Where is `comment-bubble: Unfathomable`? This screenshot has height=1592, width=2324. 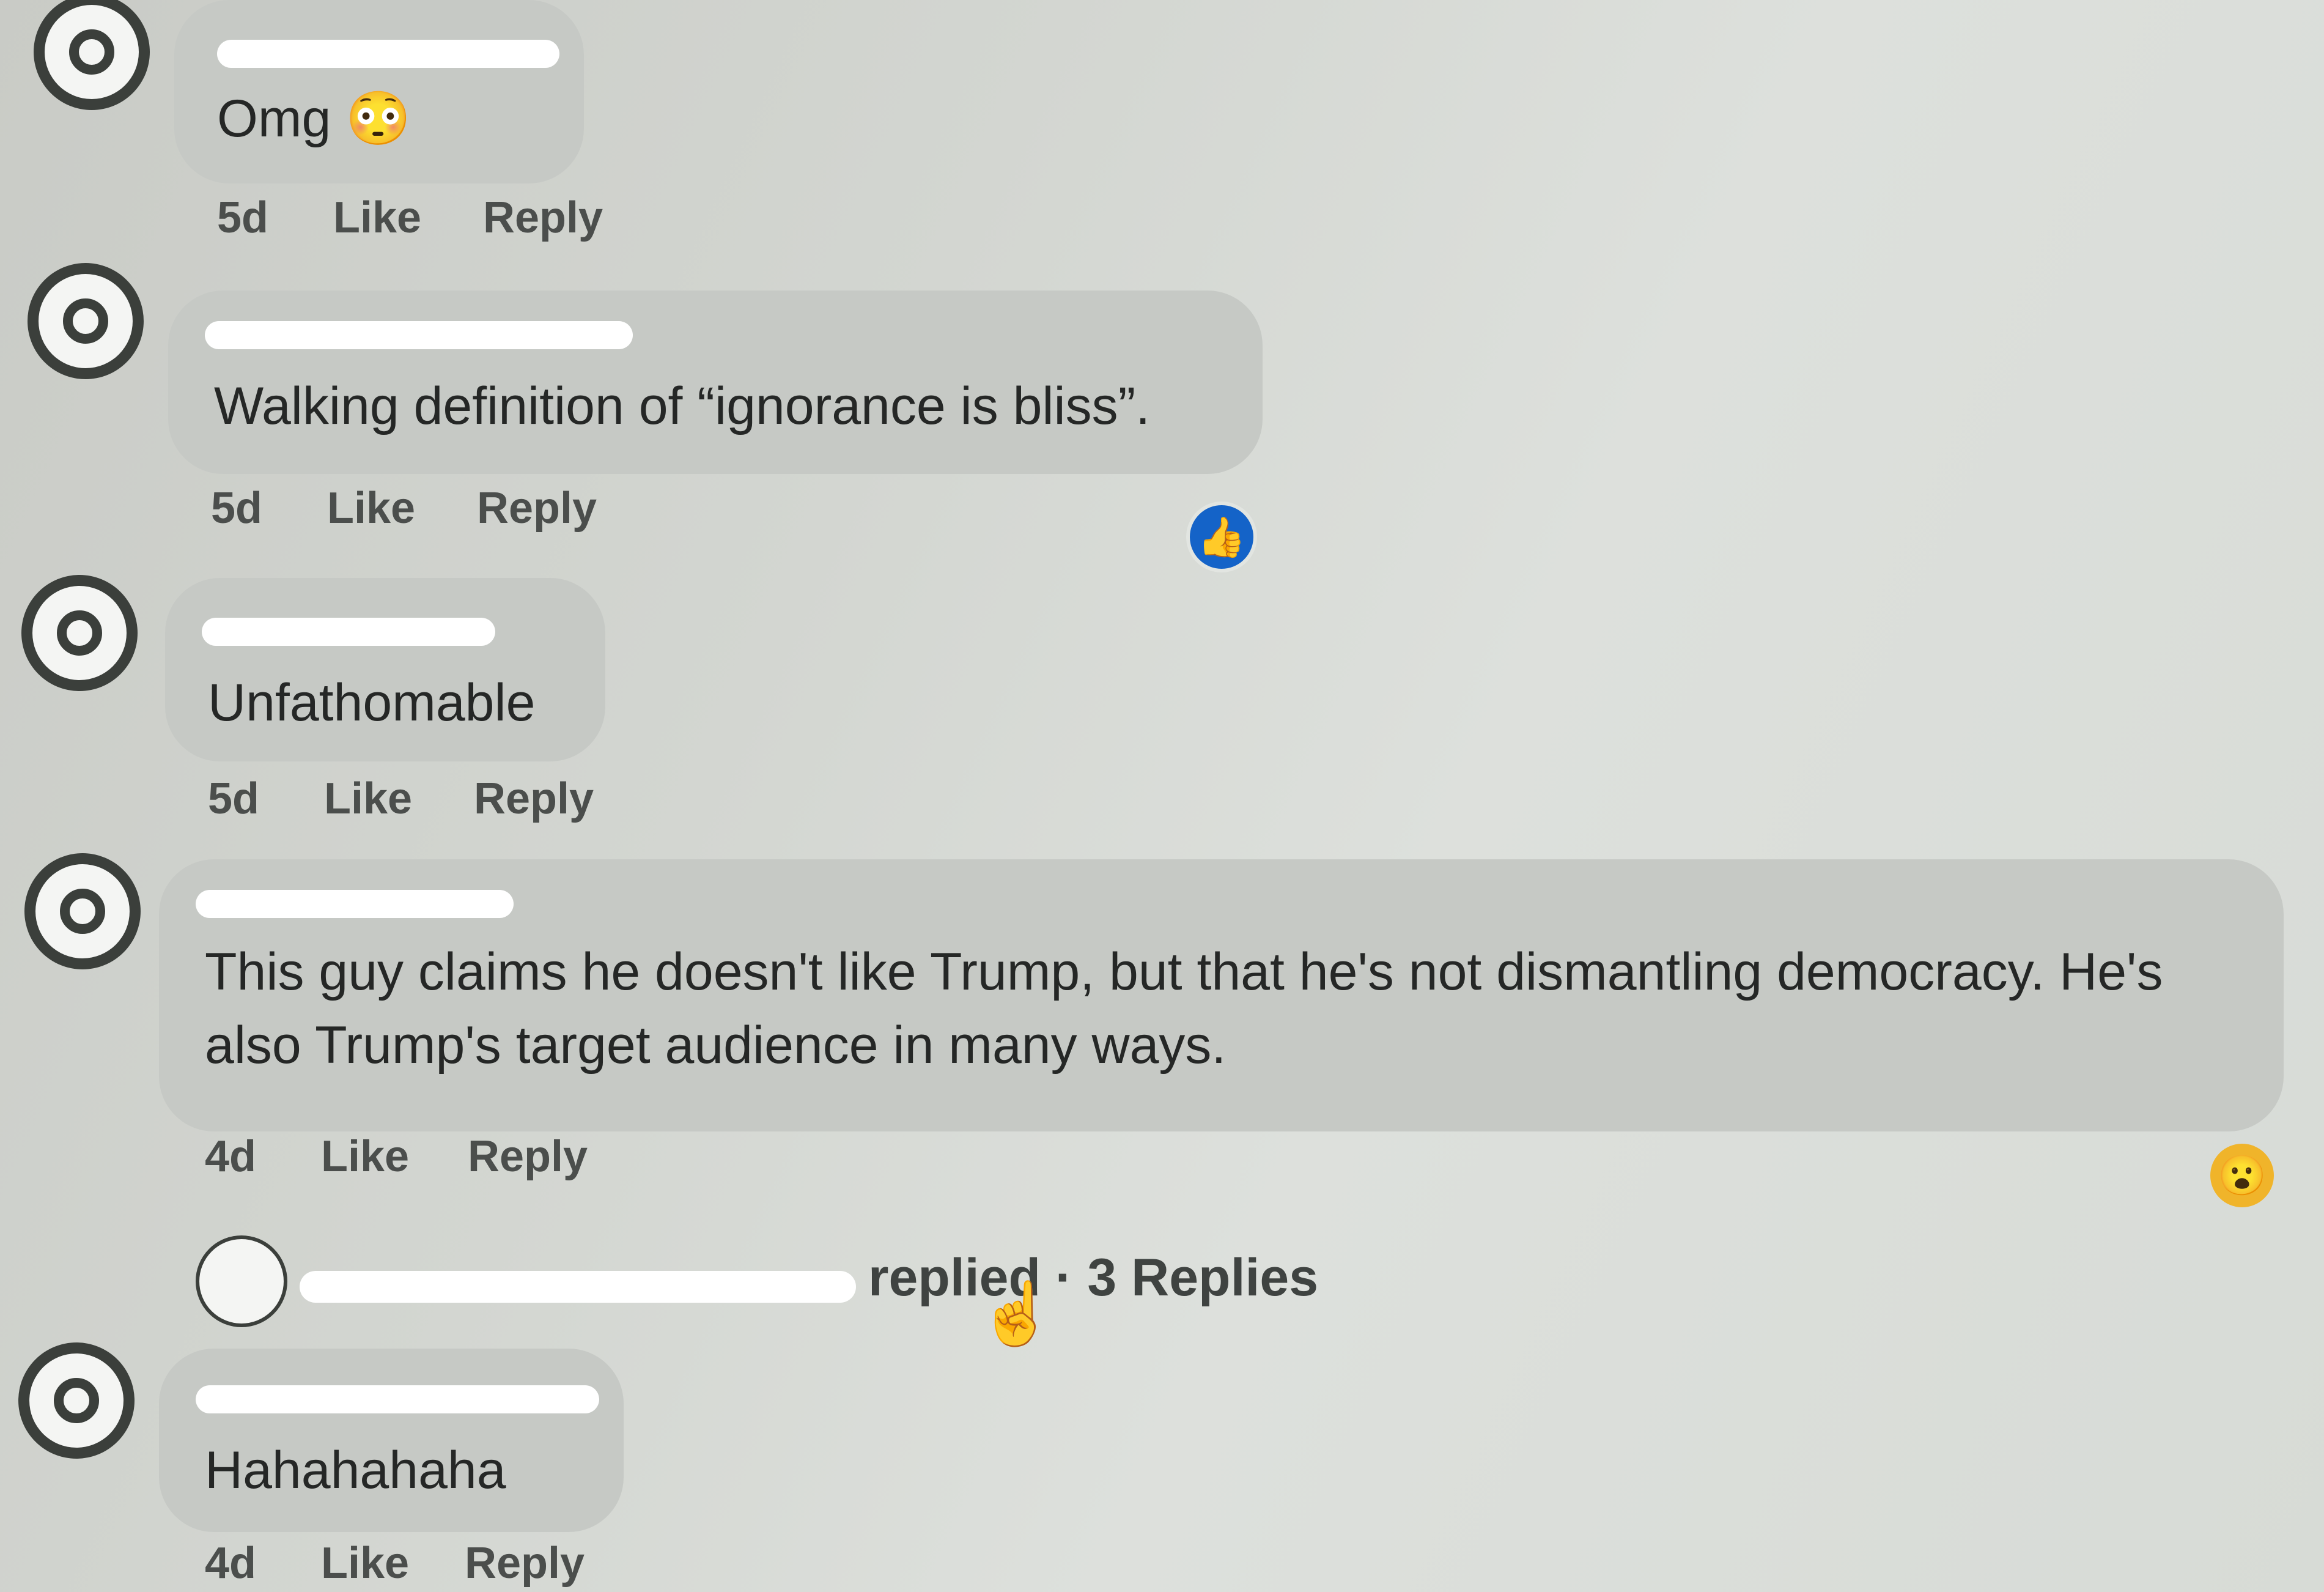 comment-bubble: Unfathomable is located at coordinates (385, 669).